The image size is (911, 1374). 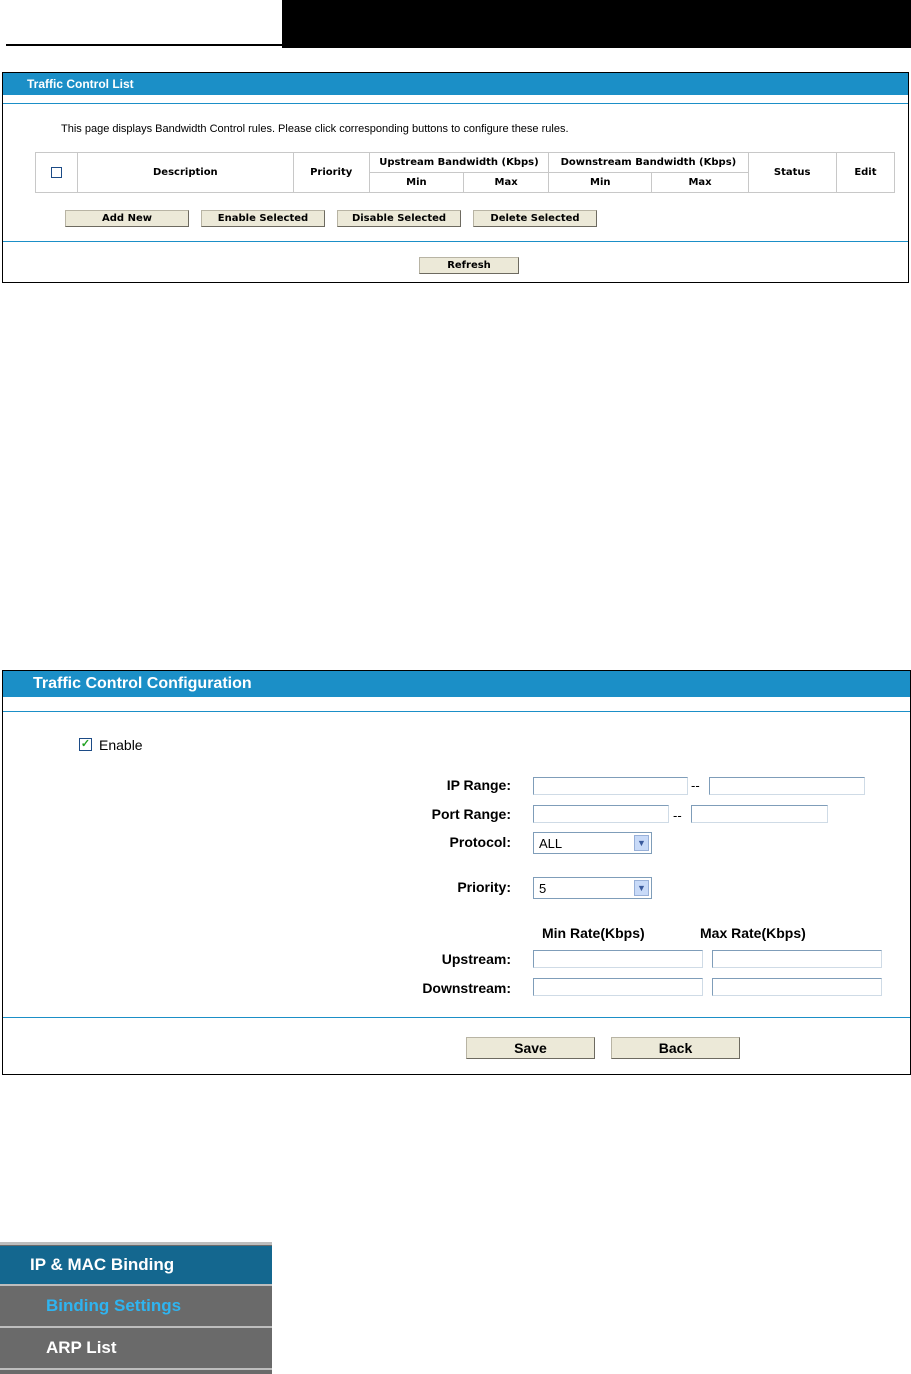 What do you see at coordinates (459, 162) in the screenshot?
I see `col-upstream: Upstream Bandwidth (Kbps)` at bounding box center [459, 162].